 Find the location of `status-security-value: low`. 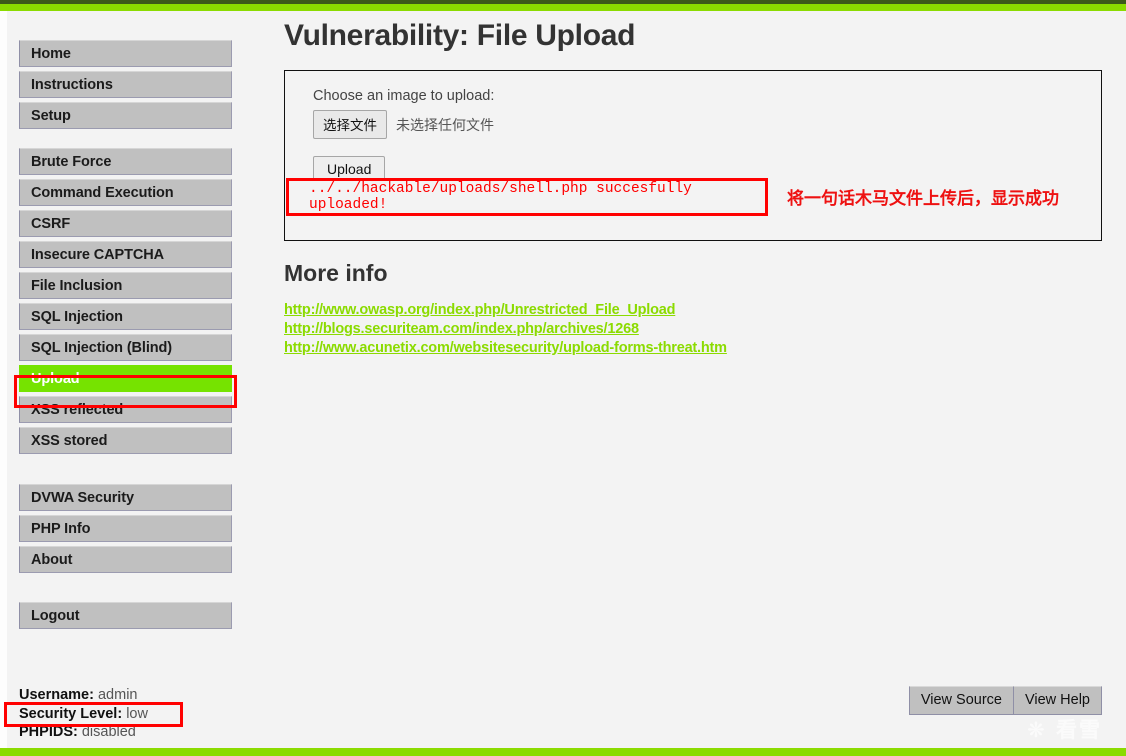

status-security-value: low is located at coordinates (137, 713).